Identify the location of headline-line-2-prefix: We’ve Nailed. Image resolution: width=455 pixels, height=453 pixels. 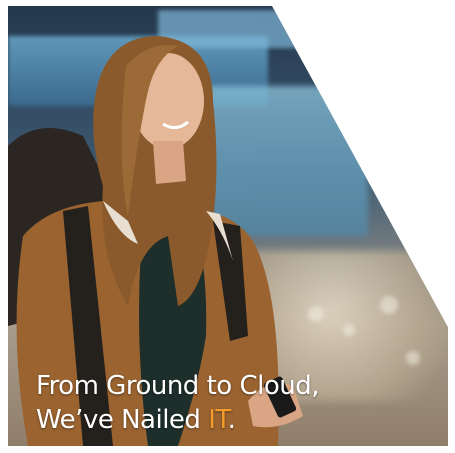
(122, 420).